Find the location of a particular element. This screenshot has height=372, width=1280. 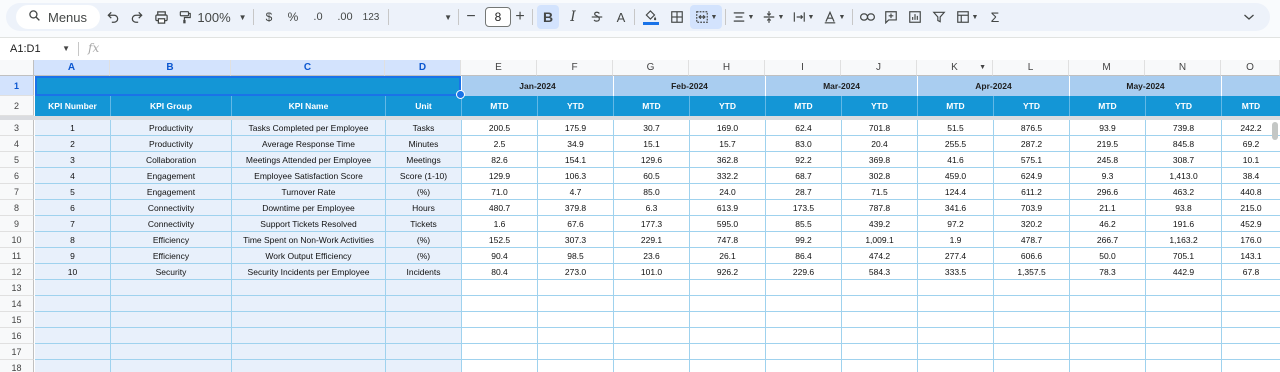

column-header-l: L is located at coordinates (1031, 68).